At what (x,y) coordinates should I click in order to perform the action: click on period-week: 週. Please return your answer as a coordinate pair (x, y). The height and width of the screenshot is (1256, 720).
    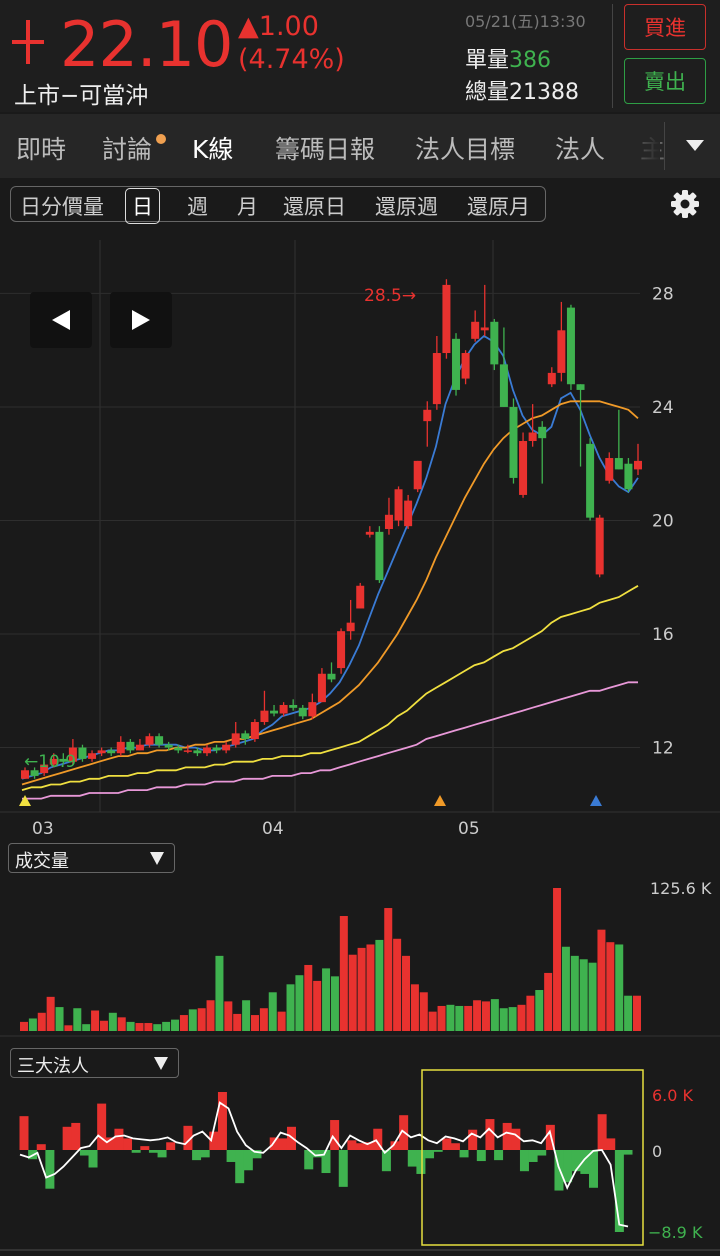
    Looking at the image, I should click on (197, 206).